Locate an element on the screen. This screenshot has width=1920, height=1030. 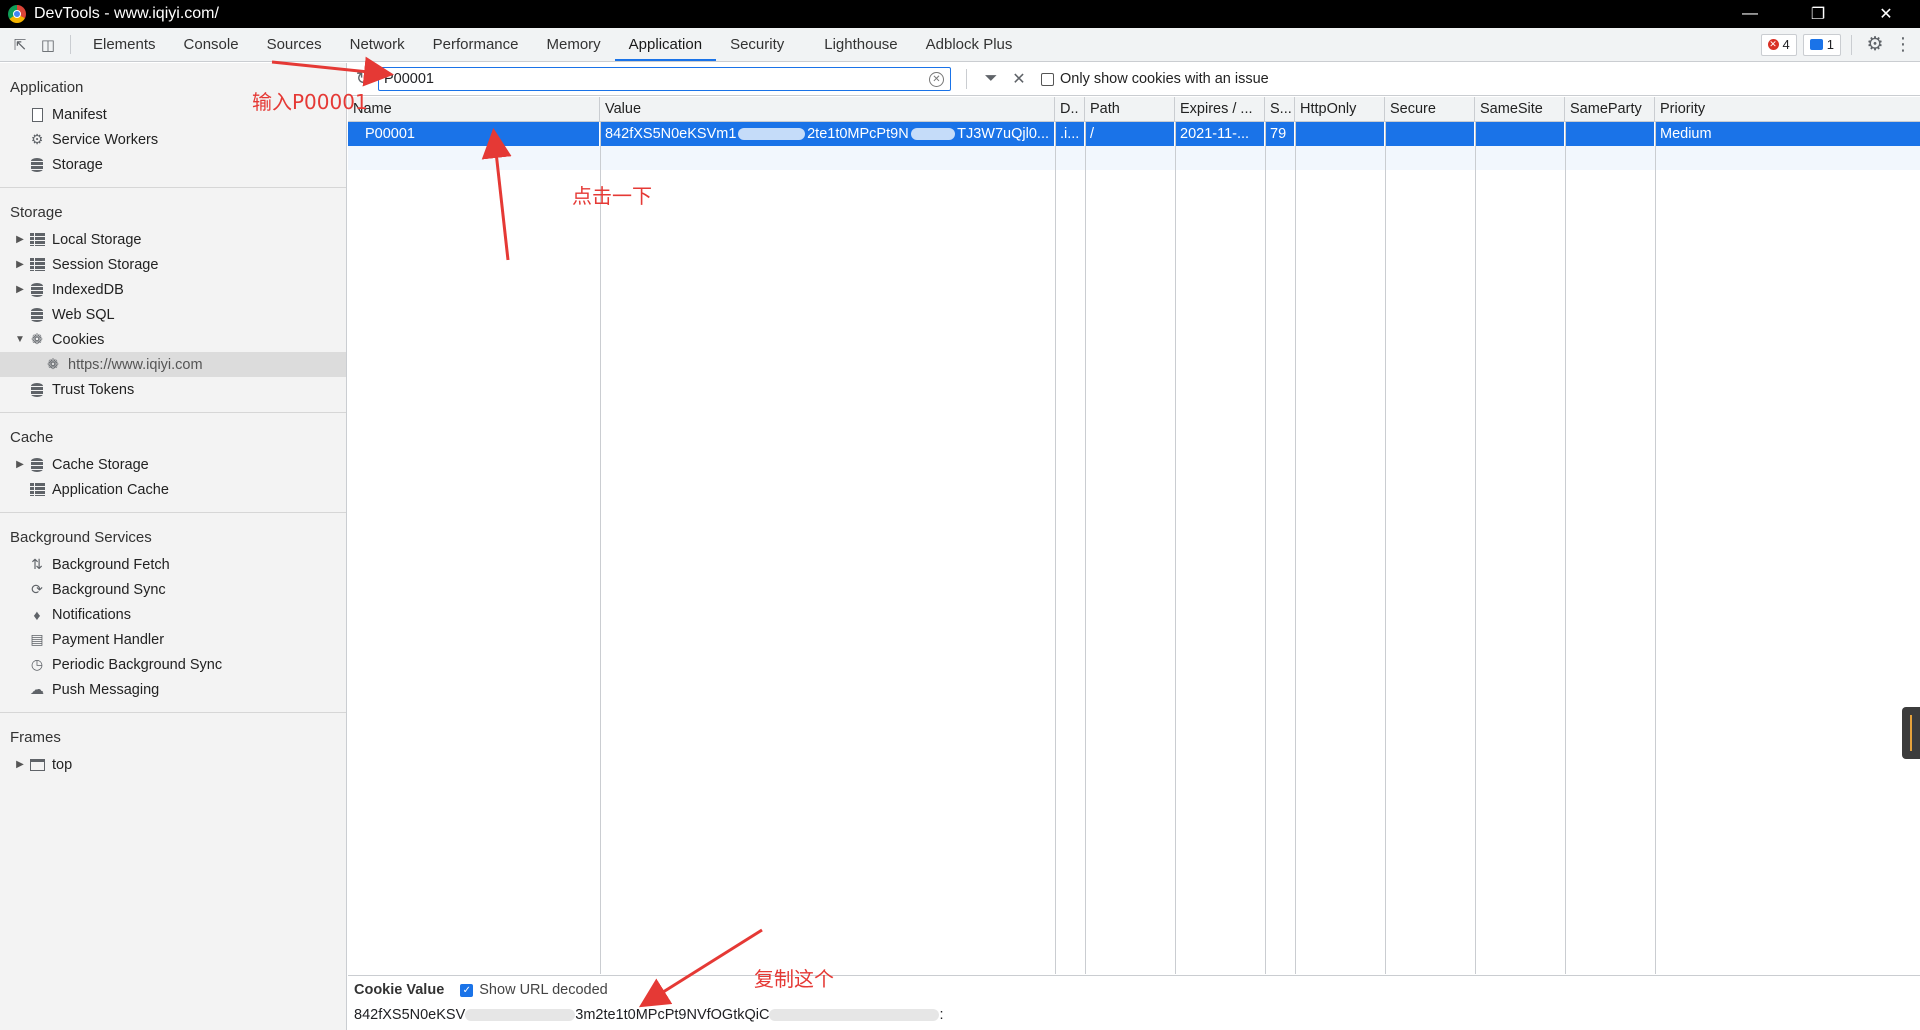
annotation-copy-label: 复制这个 is located at coordinates (794, 979).